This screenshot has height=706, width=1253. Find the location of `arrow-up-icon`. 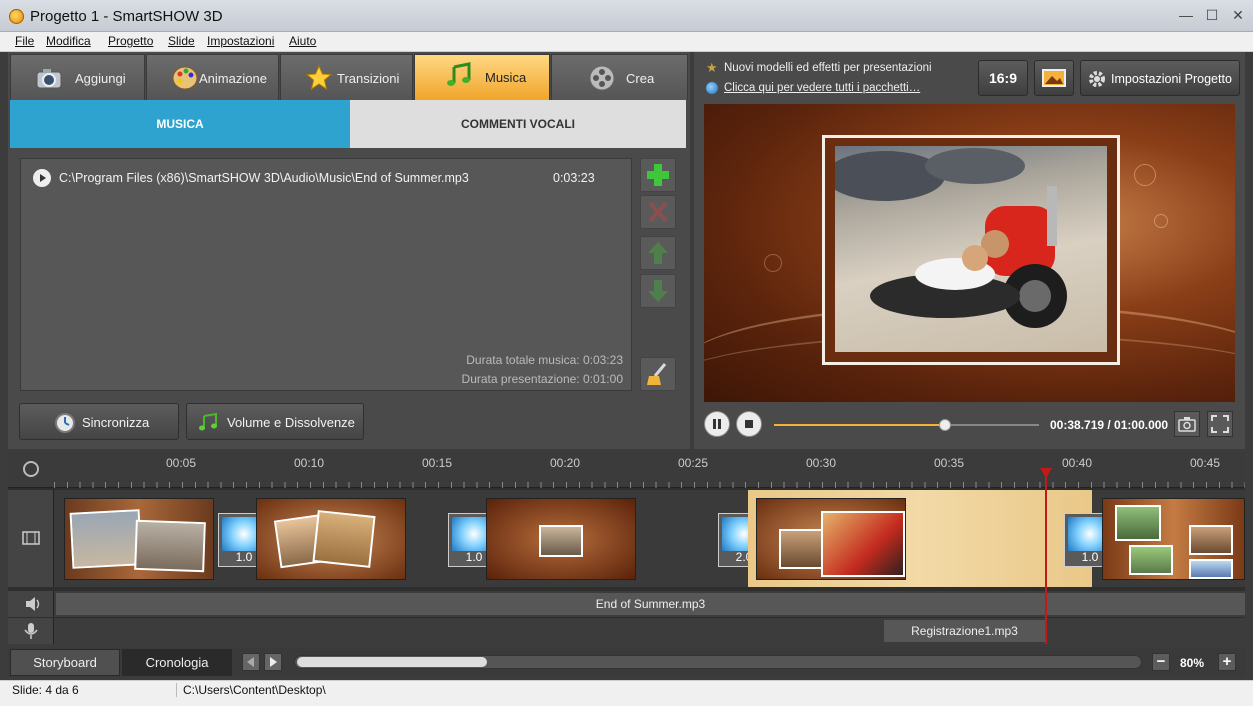

arrow-up-icon is located at coordinates (658, 253).